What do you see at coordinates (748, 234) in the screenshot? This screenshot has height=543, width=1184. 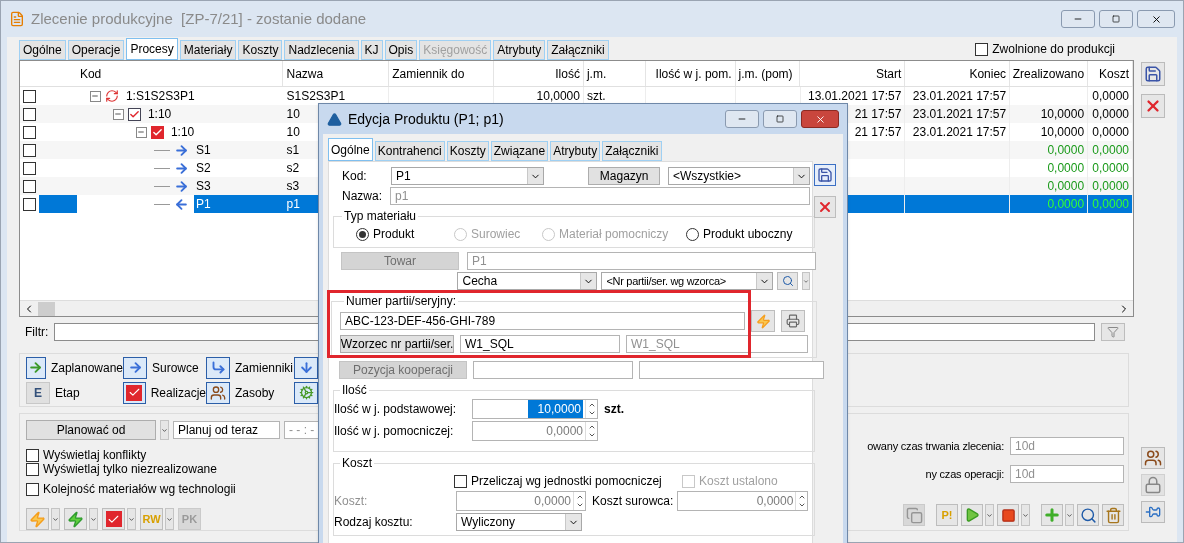 I see `radio-label: Produkt uboczny` at bounding box center [748, 234].